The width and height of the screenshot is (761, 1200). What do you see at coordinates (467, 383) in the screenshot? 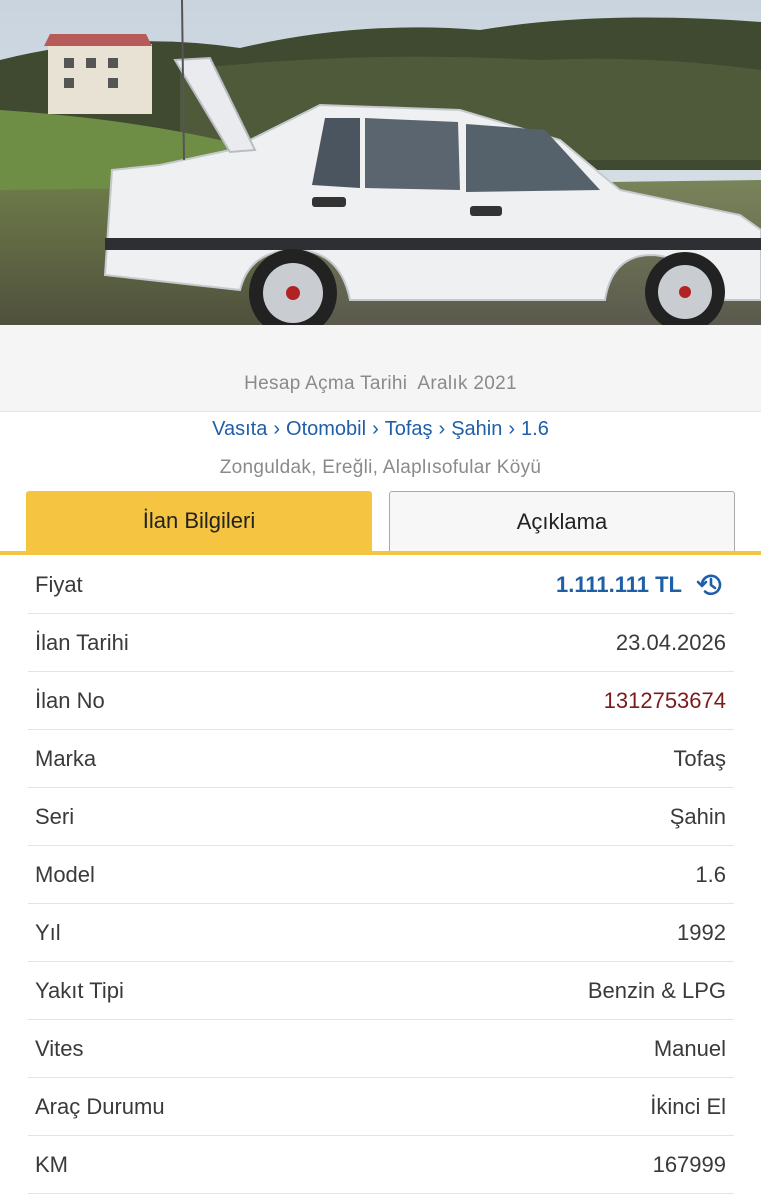
I see `account-date-value: Aralık 2021` at bounding box center [467, 383].